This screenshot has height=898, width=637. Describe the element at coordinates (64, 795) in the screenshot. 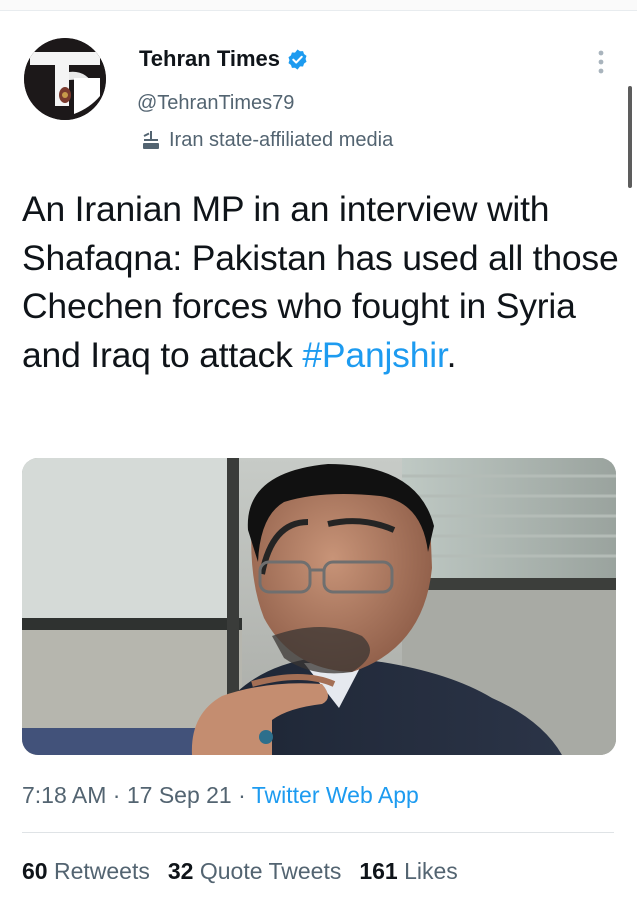

I see `tweet-time: 7:18 AM` at that location.